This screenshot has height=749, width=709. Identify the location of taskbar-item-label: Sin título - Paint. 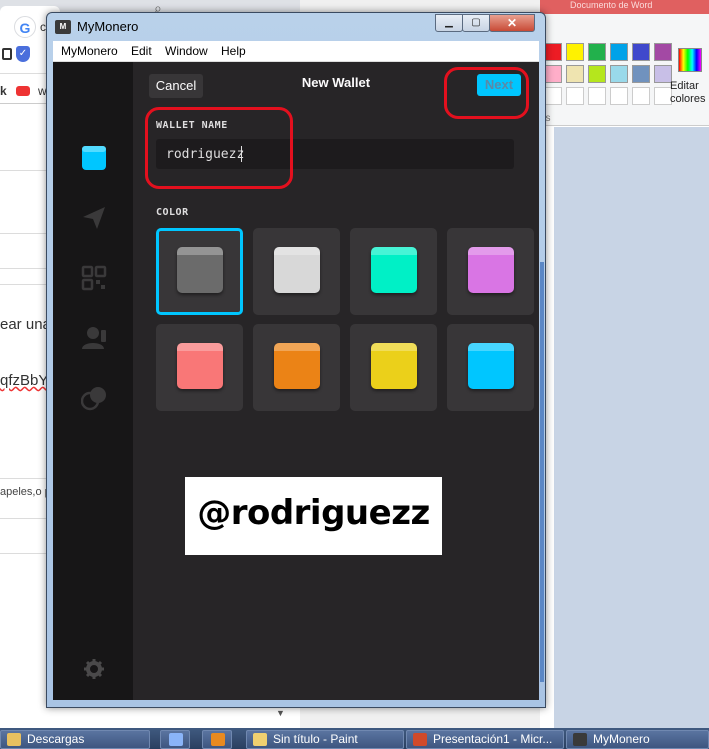
(315, 739).